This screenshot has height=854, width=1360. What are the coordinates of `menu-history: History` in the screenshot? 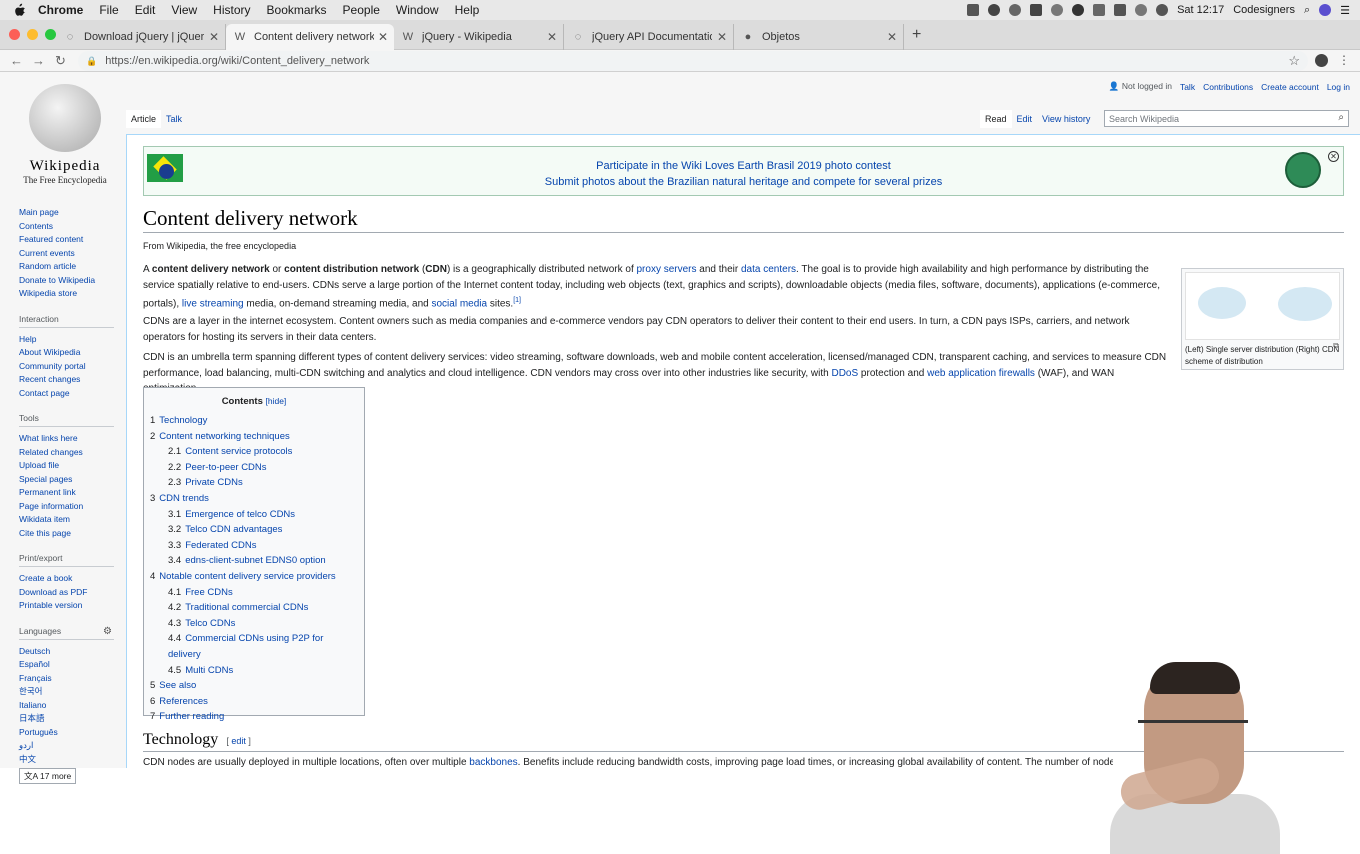 It's located at (231, 10).